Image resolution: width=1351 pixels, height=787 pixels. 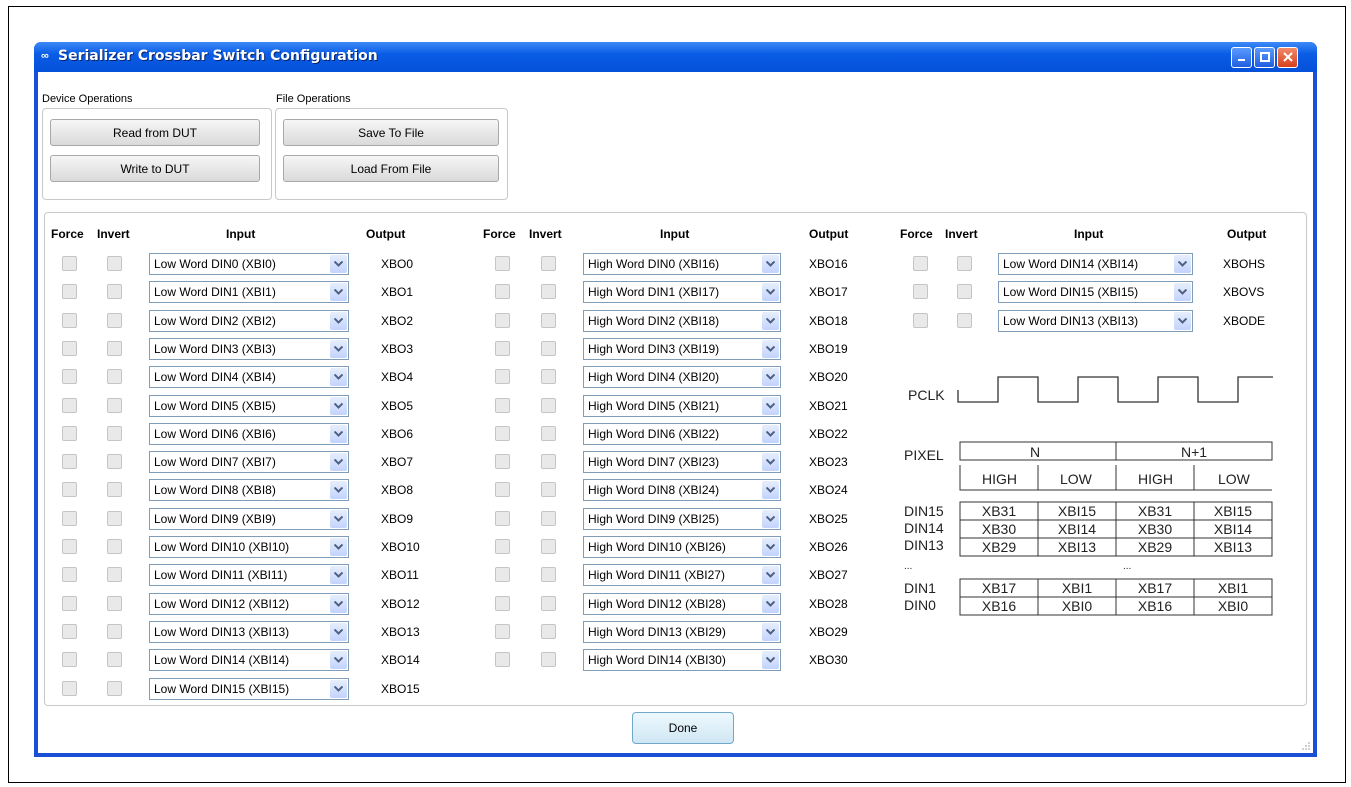 What do you see at coordinates (1155, 588) in the screenshot?
I see `din1-cell-3: XB17` at bounding box center [1155, 588].